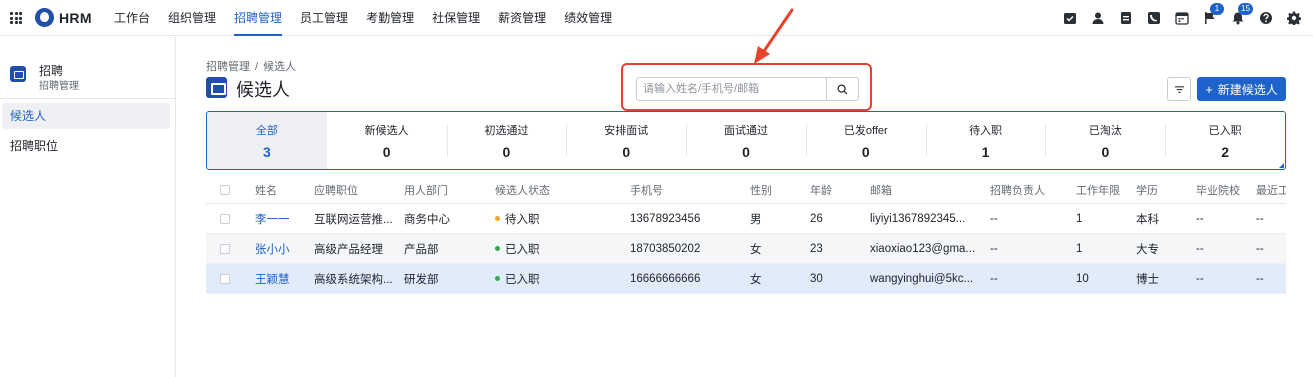  Describe the element at coordinates (266, 189) in the screenshot. I see `column-header: 姓名` at that location.